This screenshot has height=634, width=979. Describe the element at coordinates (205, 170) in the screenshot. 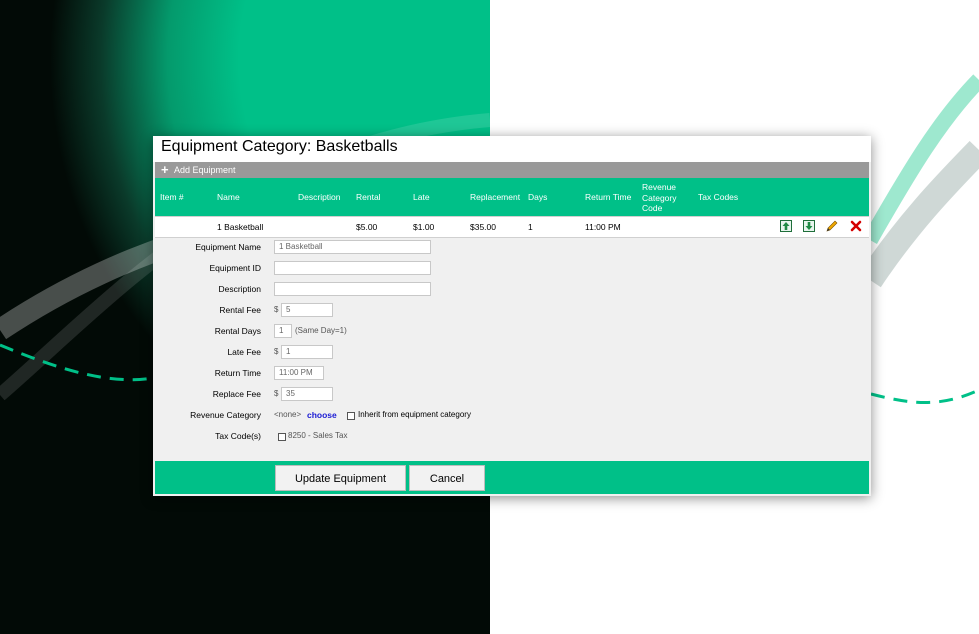

I see `add-equipment-label: Add Equipment` at that location.